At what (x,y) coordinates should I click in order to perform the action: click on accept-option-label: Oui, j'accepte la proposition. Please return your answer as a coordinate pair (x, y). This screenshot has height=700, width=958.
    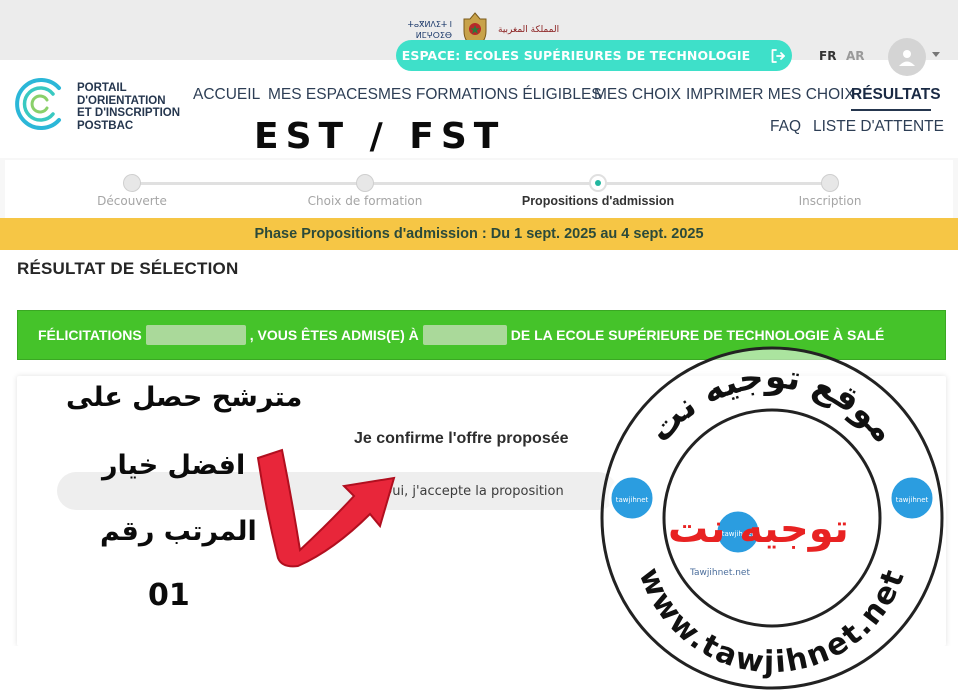
    Looking at the image, I should click on (473, 491).